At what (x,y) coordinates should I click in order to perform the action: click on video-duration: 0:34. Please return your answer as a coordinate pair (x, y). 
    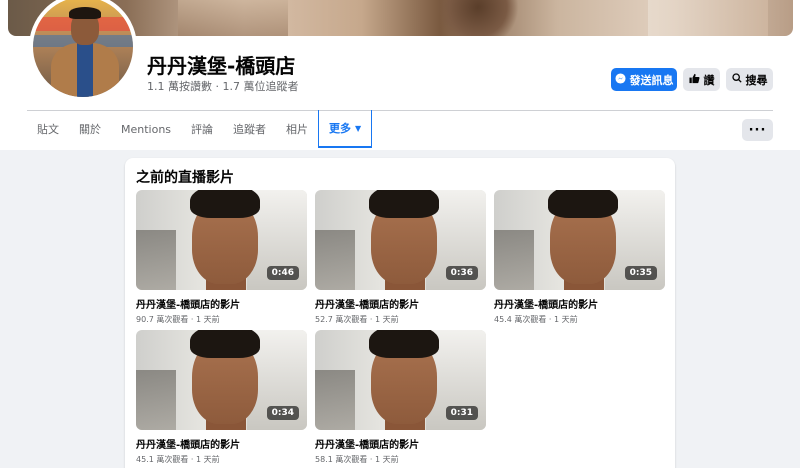
    Looking at the image, I should click on (282, 413).